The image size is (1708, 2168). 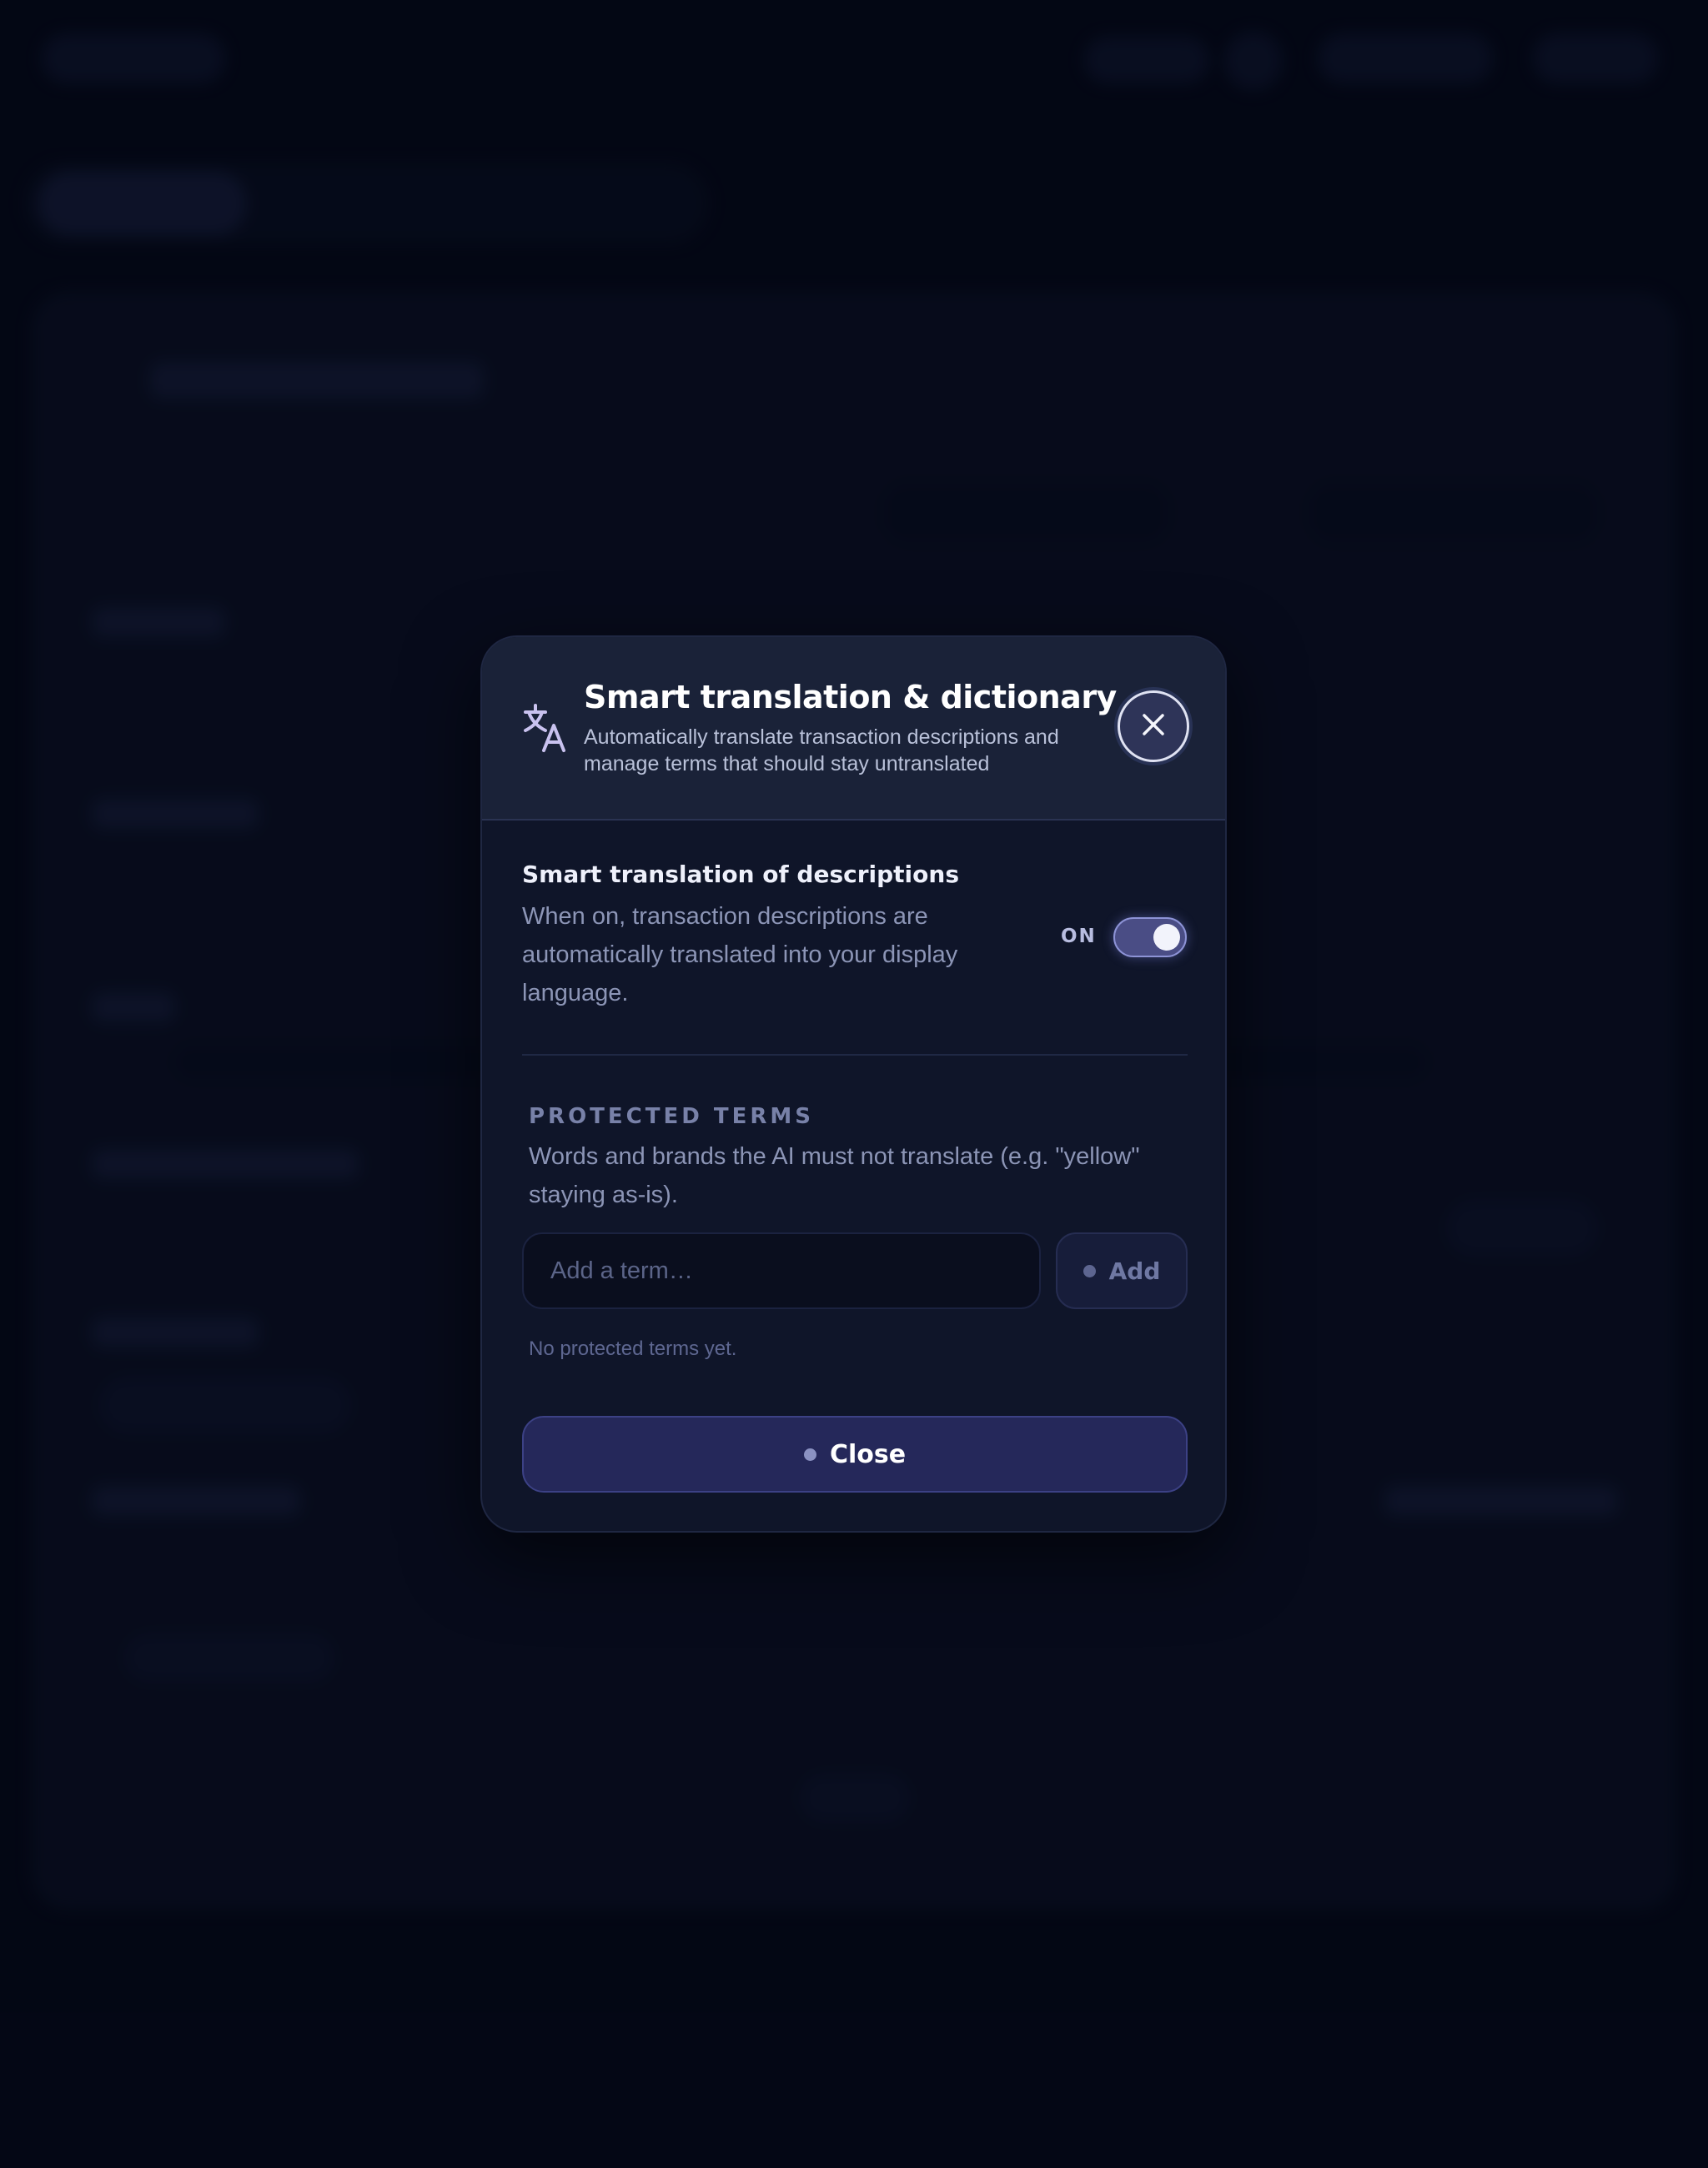 I want to click on smart-translation-toggle, so click(x=1150, y=937).